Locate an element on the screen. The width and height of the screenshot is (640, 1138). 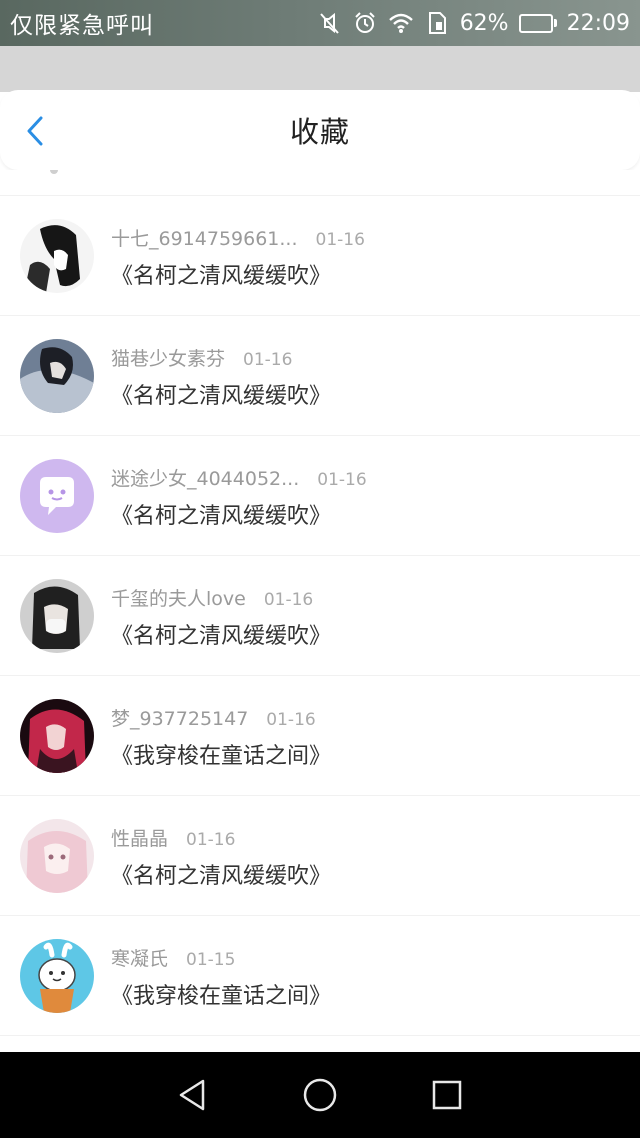
list-item: 迷途少女_4044052... 01-16 《名柯之清风缓缓吹》 is located at coordinates (320, 496).